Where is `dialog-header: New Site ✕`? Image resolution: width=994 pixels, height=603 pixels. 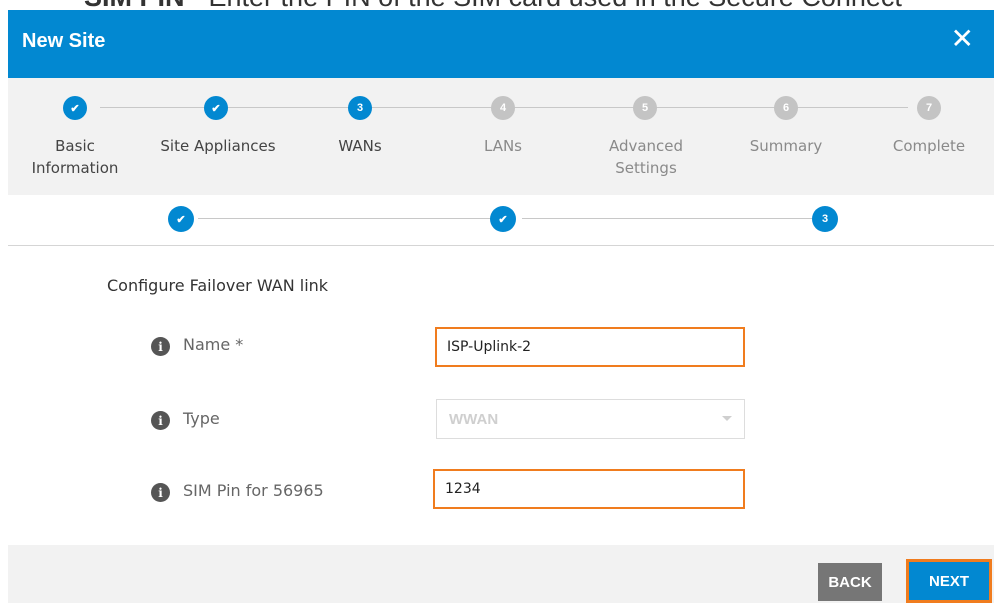 dialog-header: New Site ✕ is located at coordinates (501, 44).